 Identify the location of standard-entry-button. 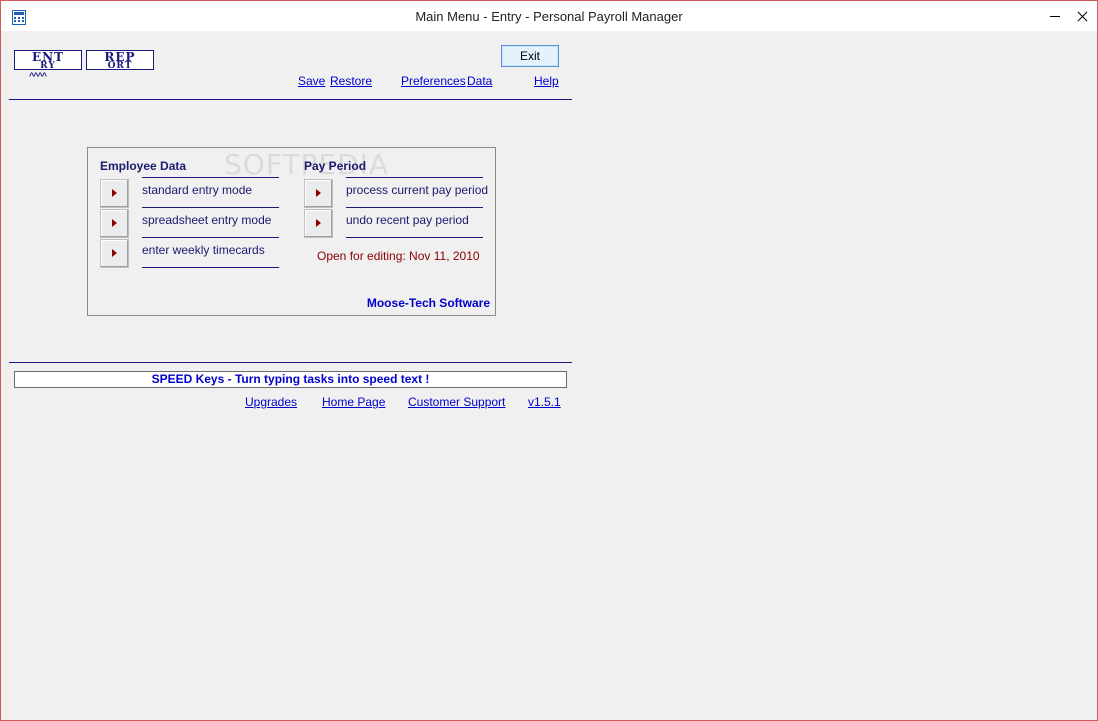
(114, 193).